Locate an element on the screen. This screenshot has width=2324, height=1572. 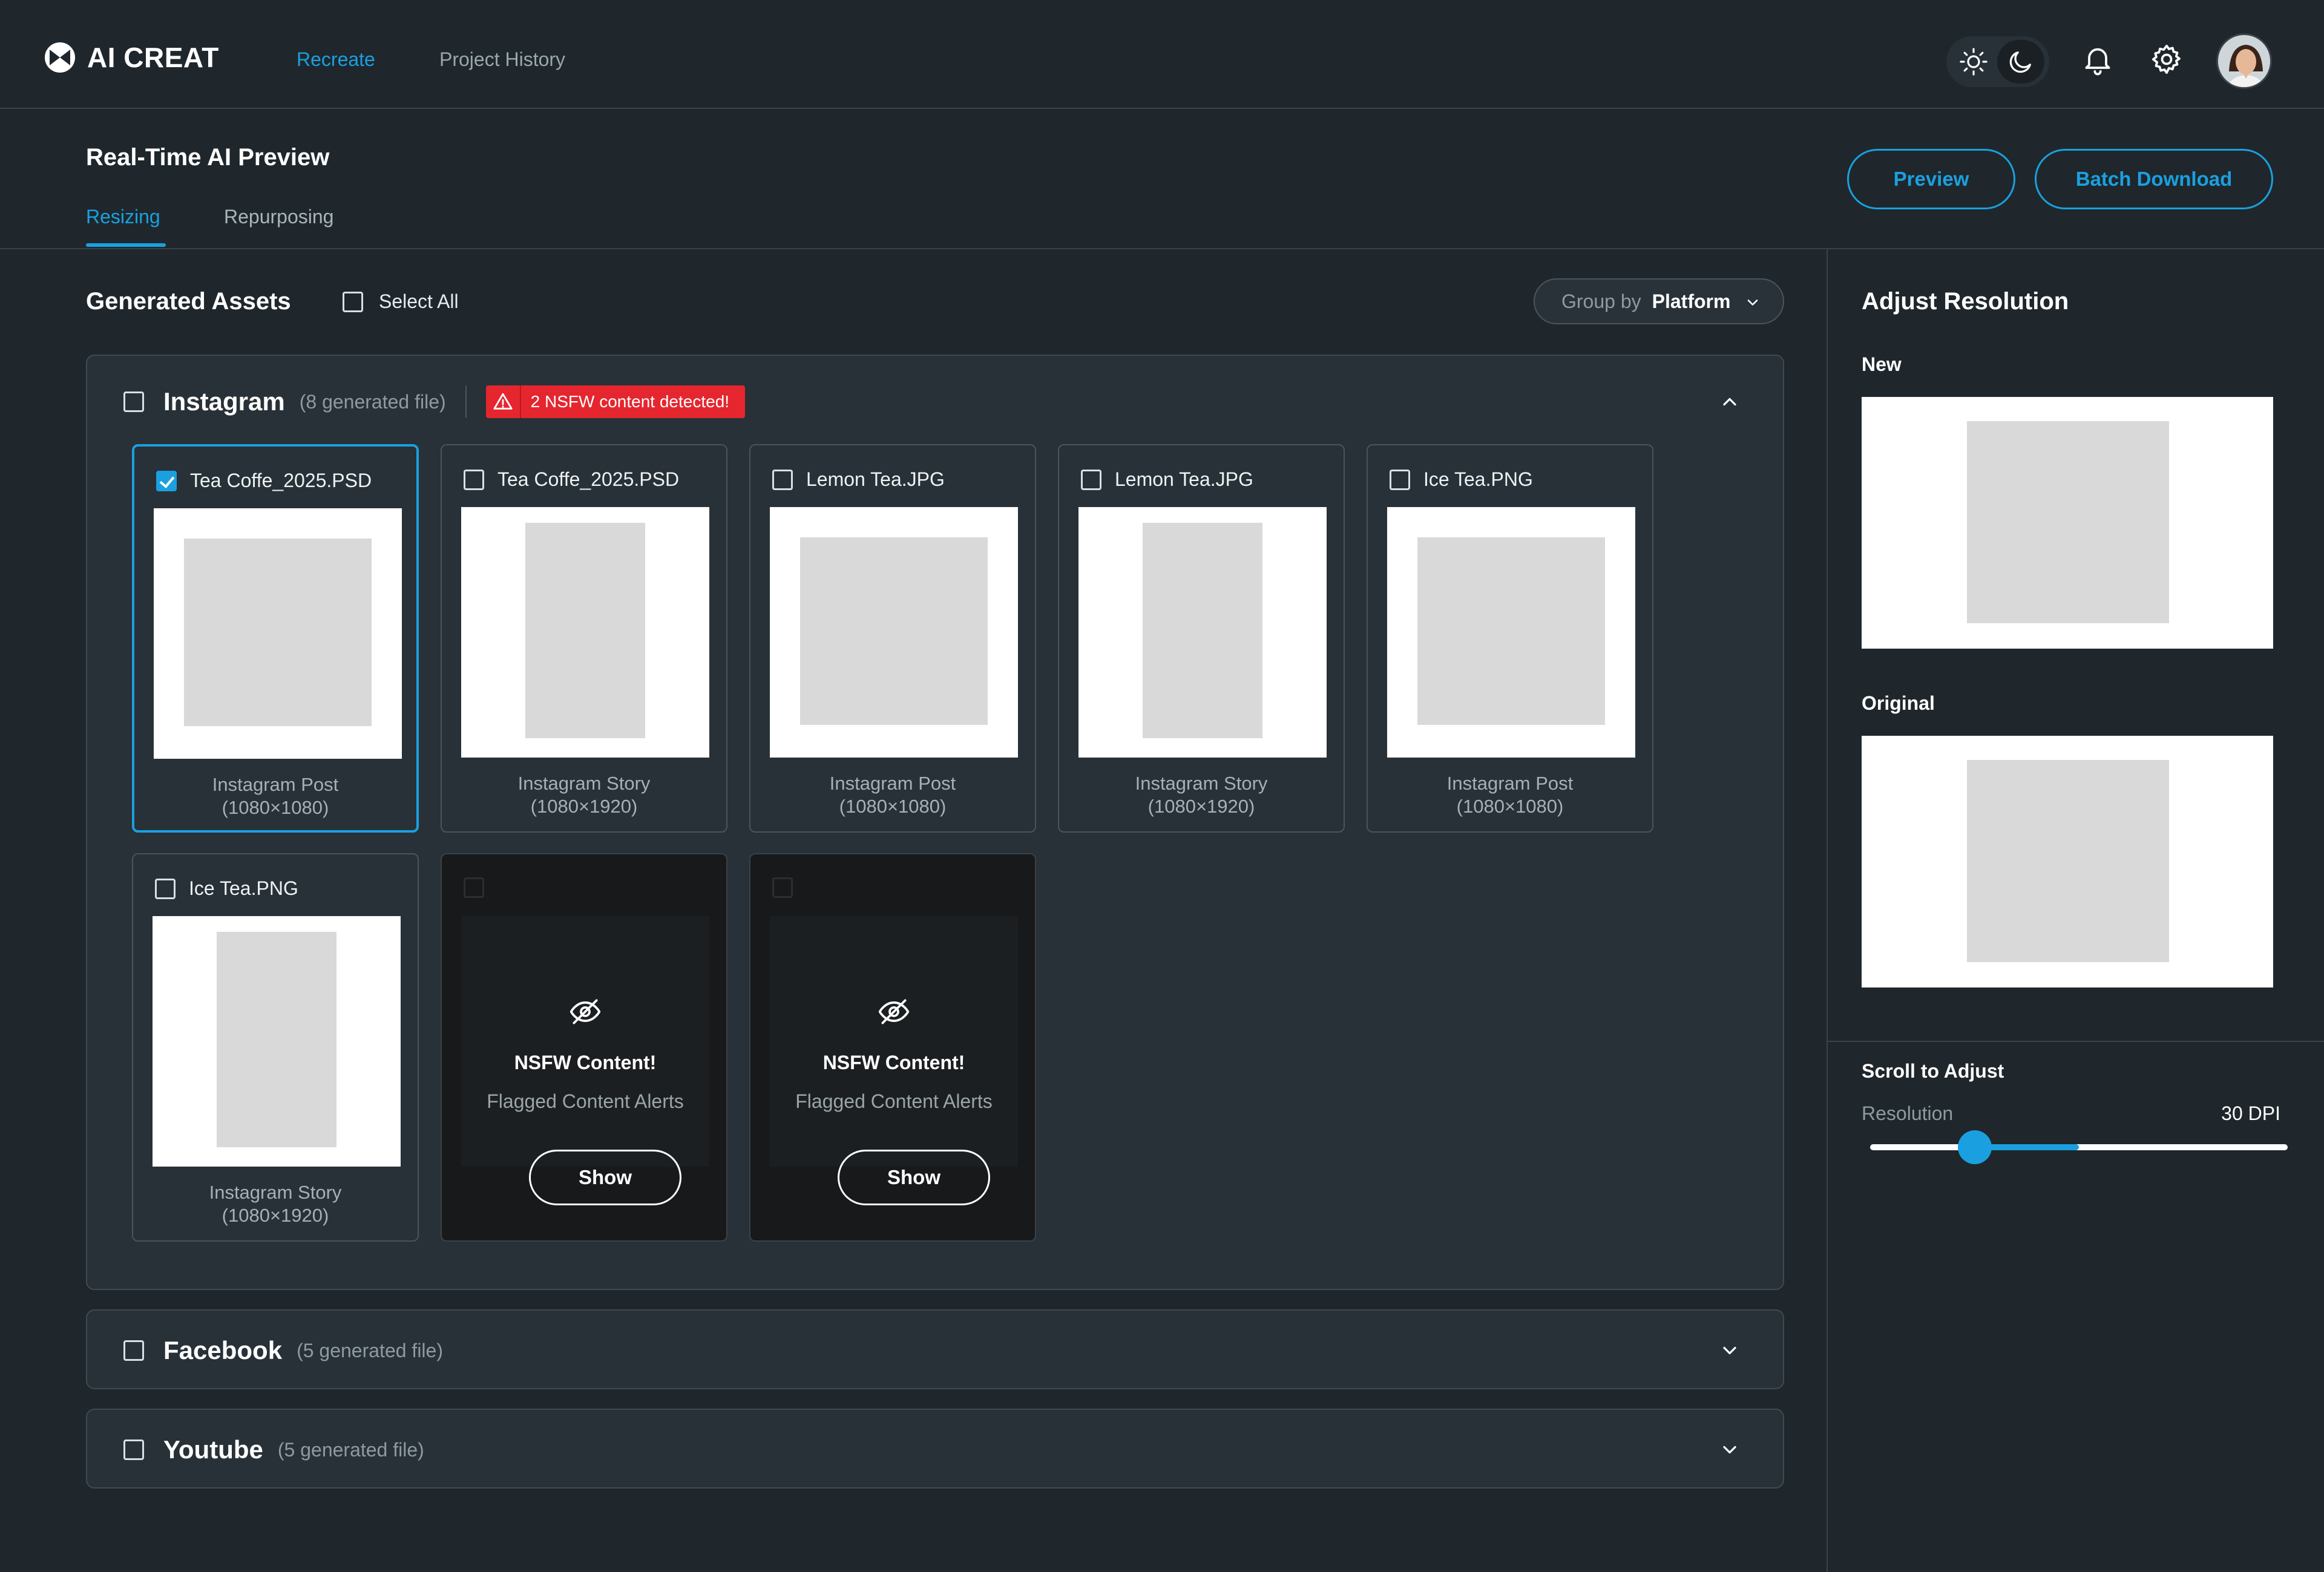
preview-button: Preview is located at coordinates (1931, 179).